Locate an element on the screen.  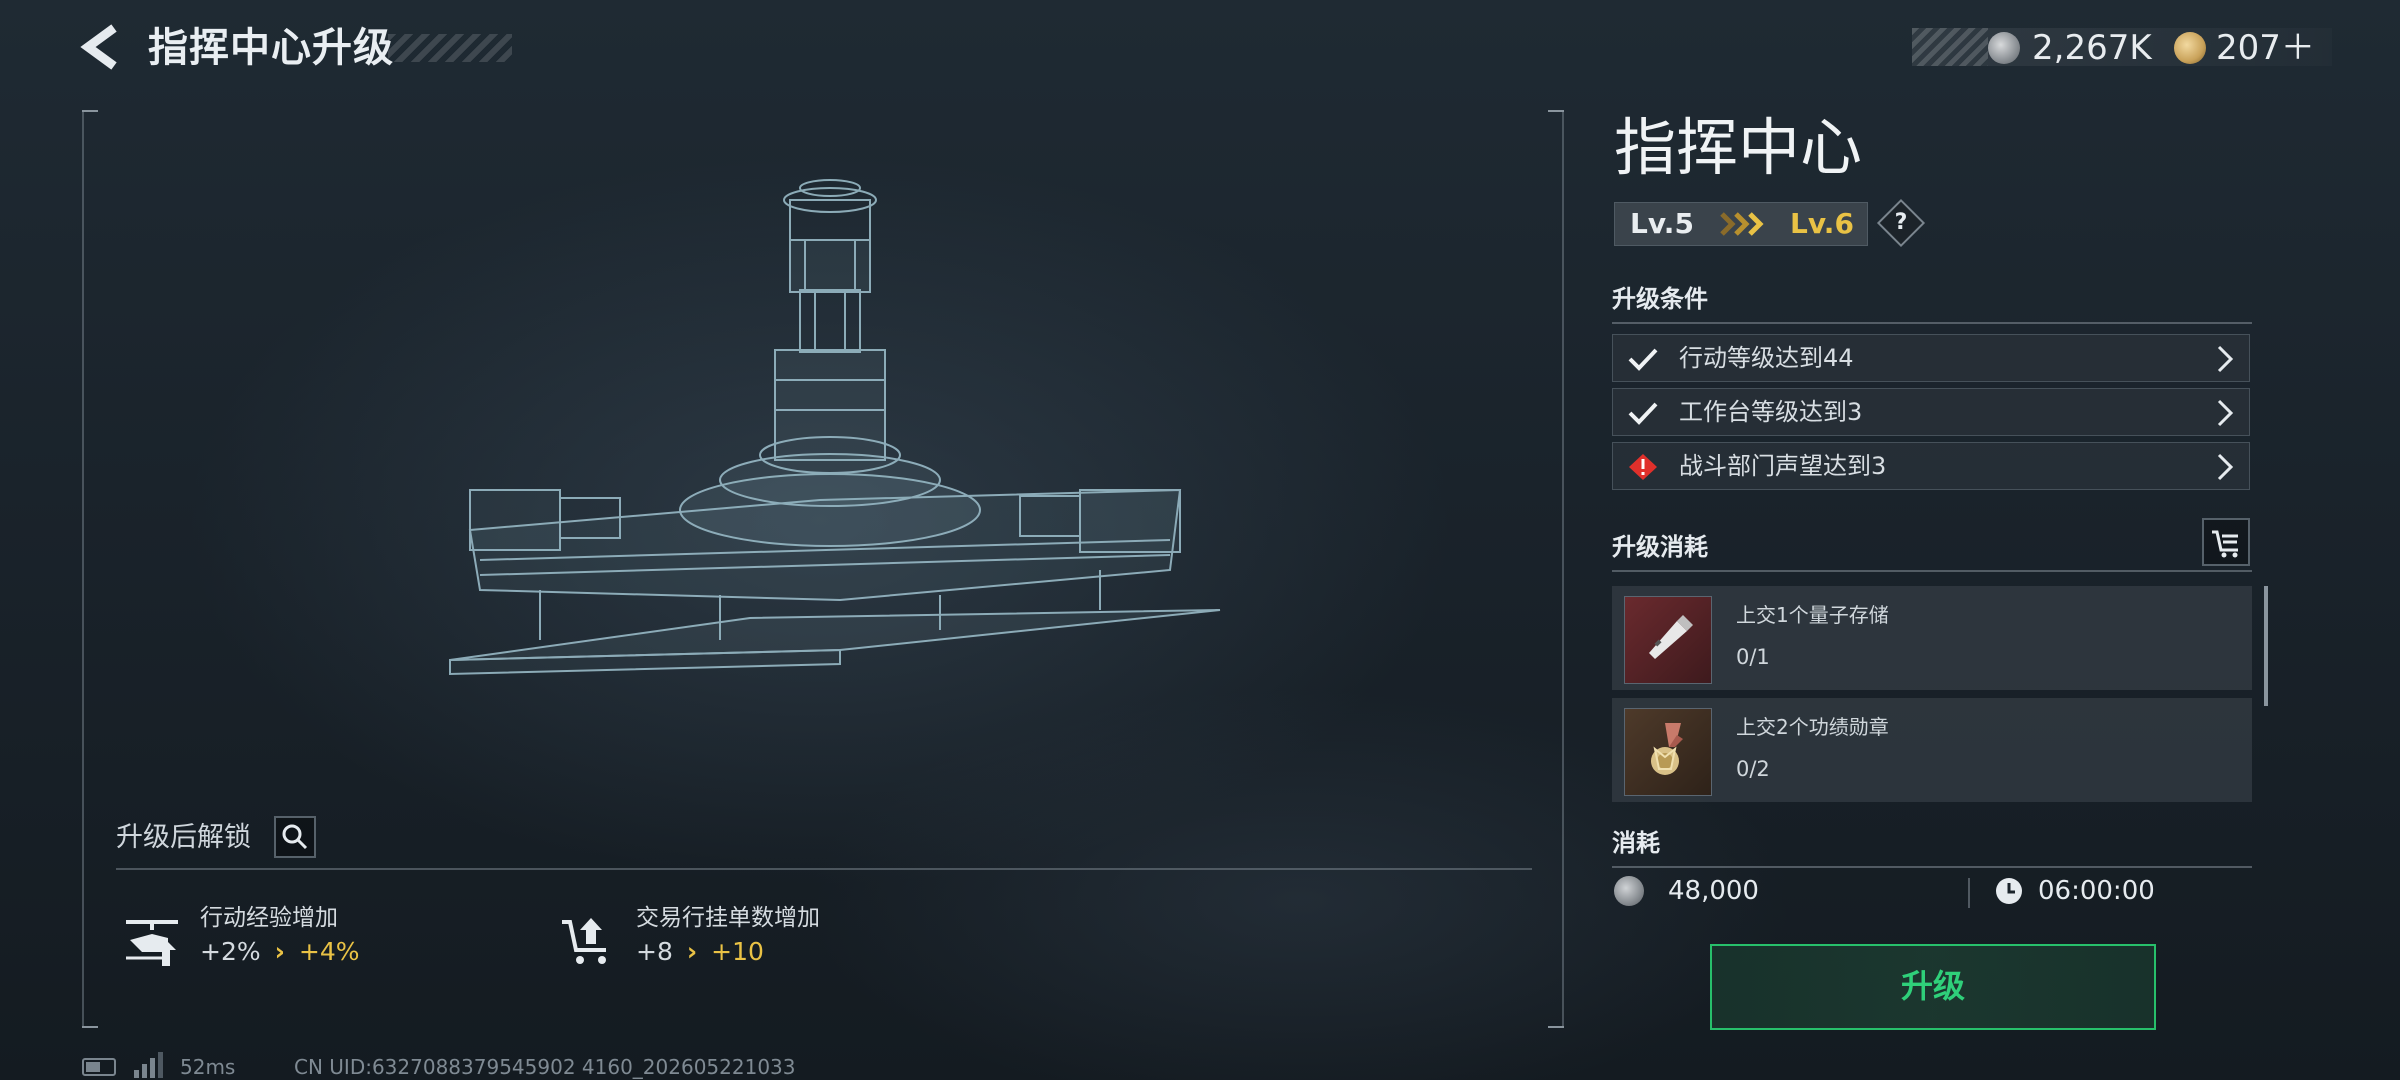
unlock-divider is located at coordinates (824, 869).